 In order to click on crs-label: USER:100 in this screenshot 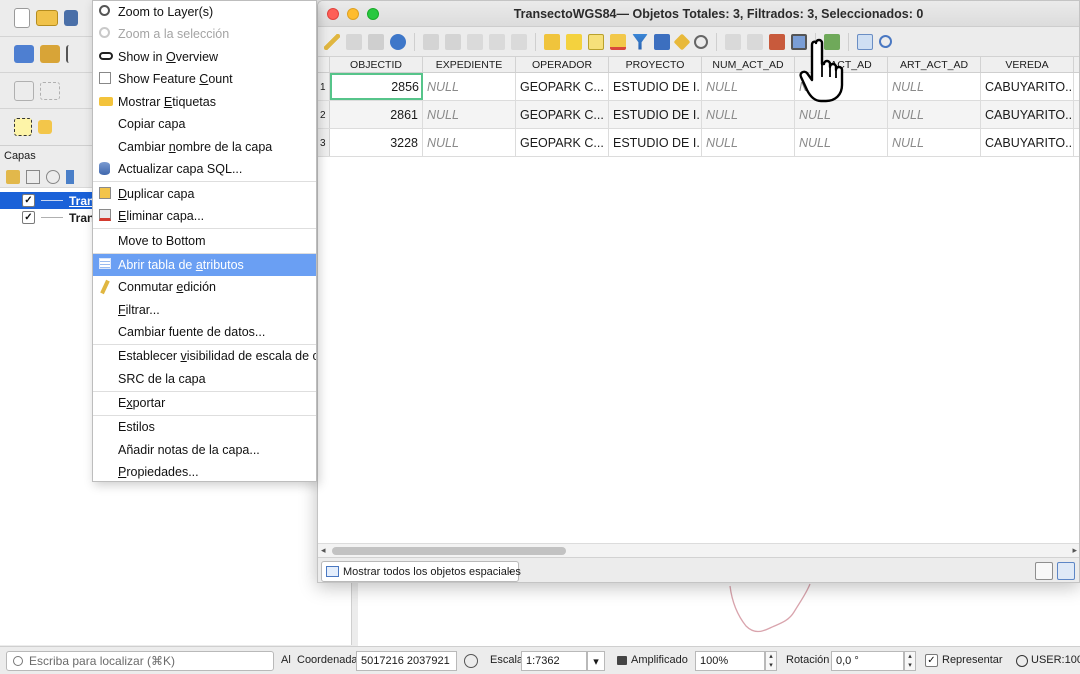, I will do `click(1055, 660)`.